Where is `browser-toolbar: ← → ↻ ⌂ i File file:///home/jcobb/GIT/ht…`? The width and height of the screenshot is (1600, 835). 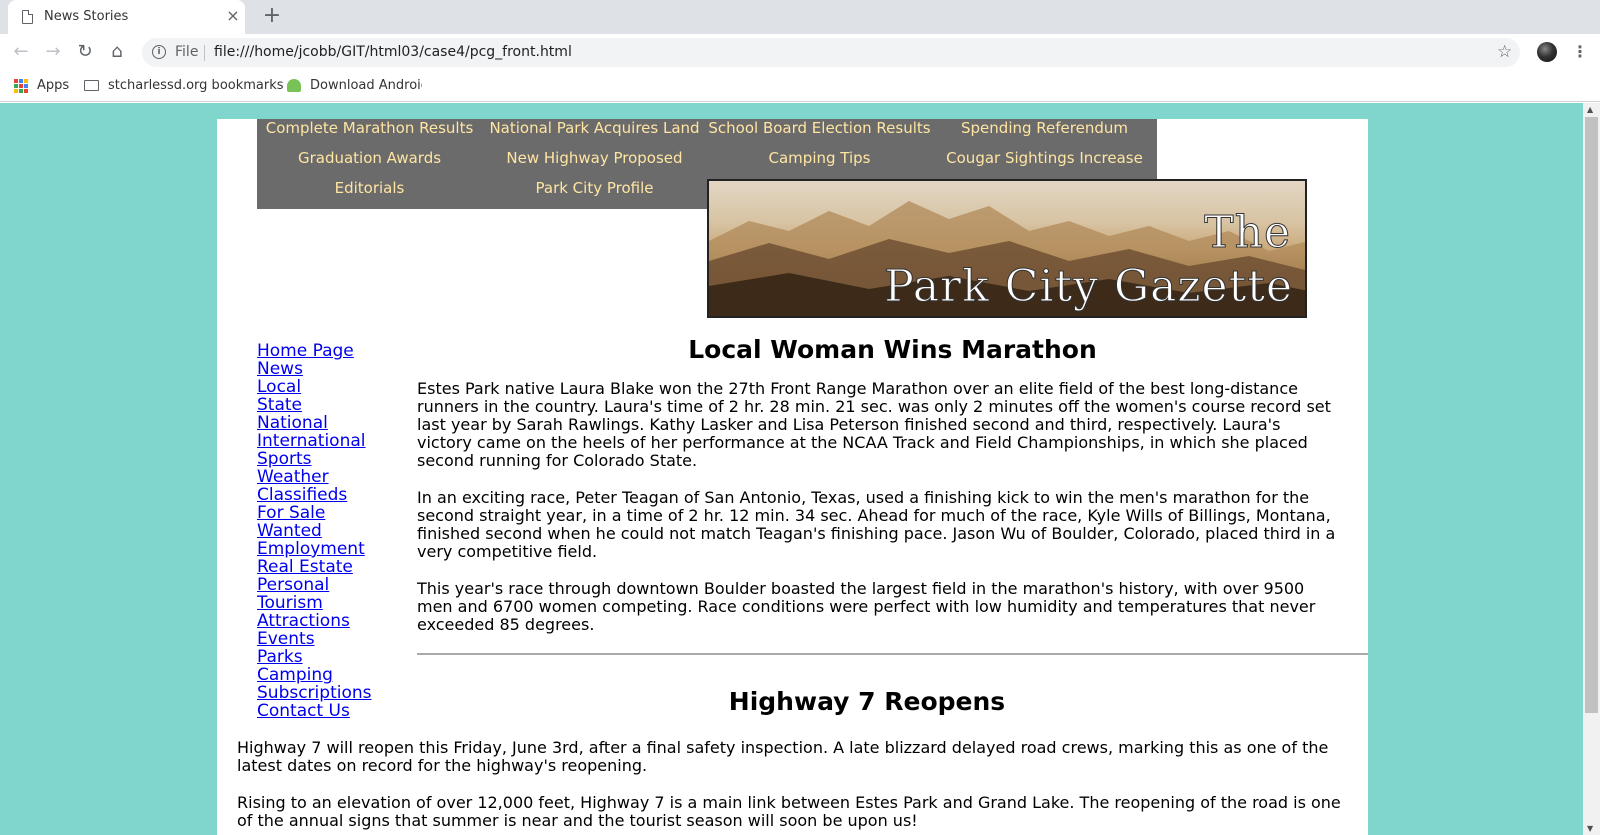 browser-toolbar: ← → ↻ ⌂ i File file:///home/jcobb/GIT/ht… is located at coordinates (800, 52).